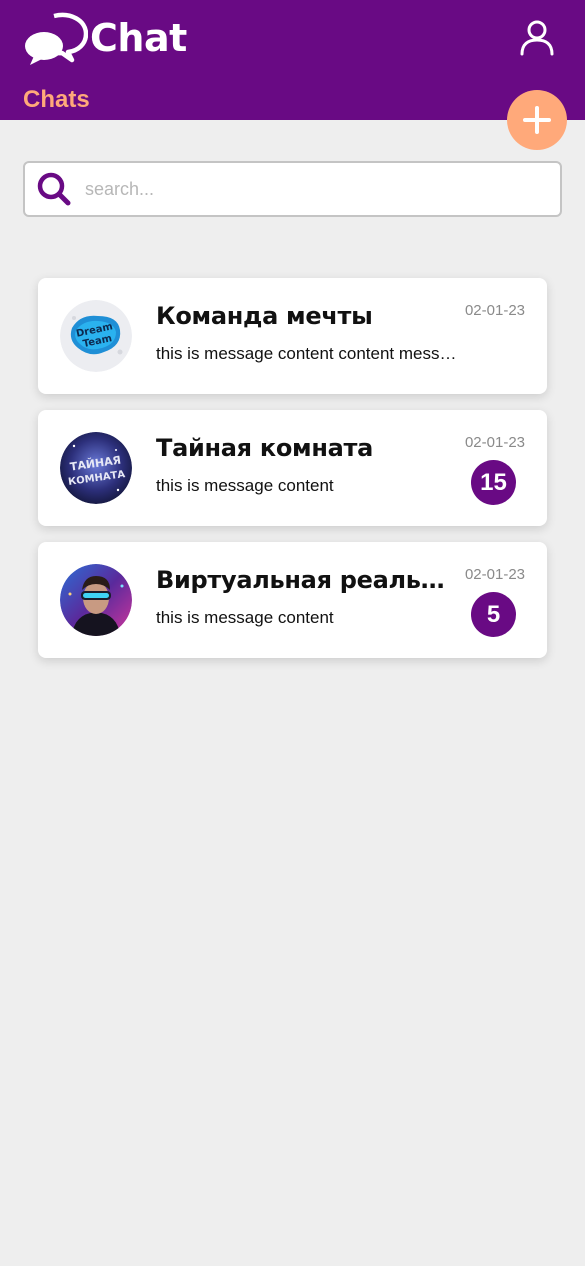  I want to click on app-title: Chat, so click(138, 38).